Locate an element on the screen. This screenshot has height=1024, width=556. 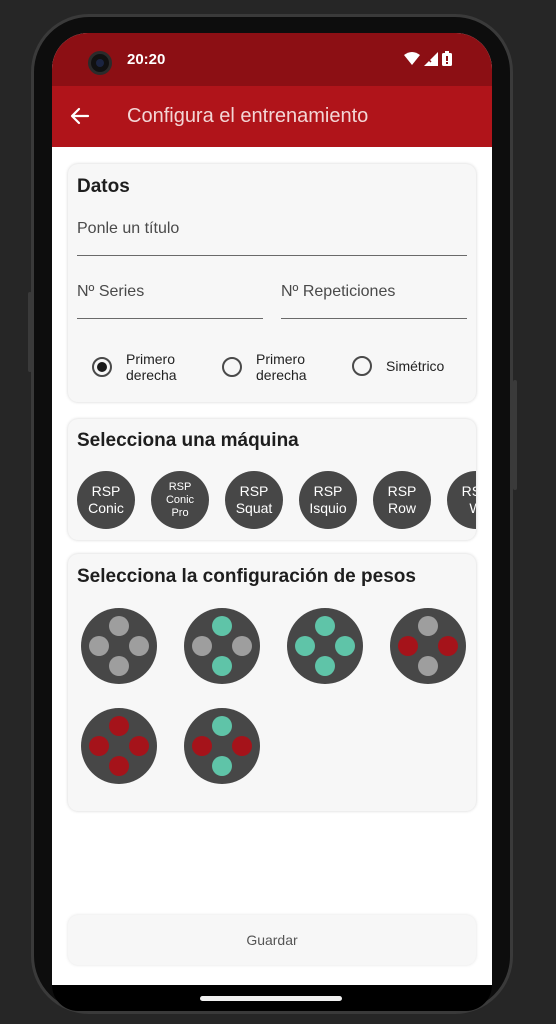
home-indicator is located at coordinates (271, 998).